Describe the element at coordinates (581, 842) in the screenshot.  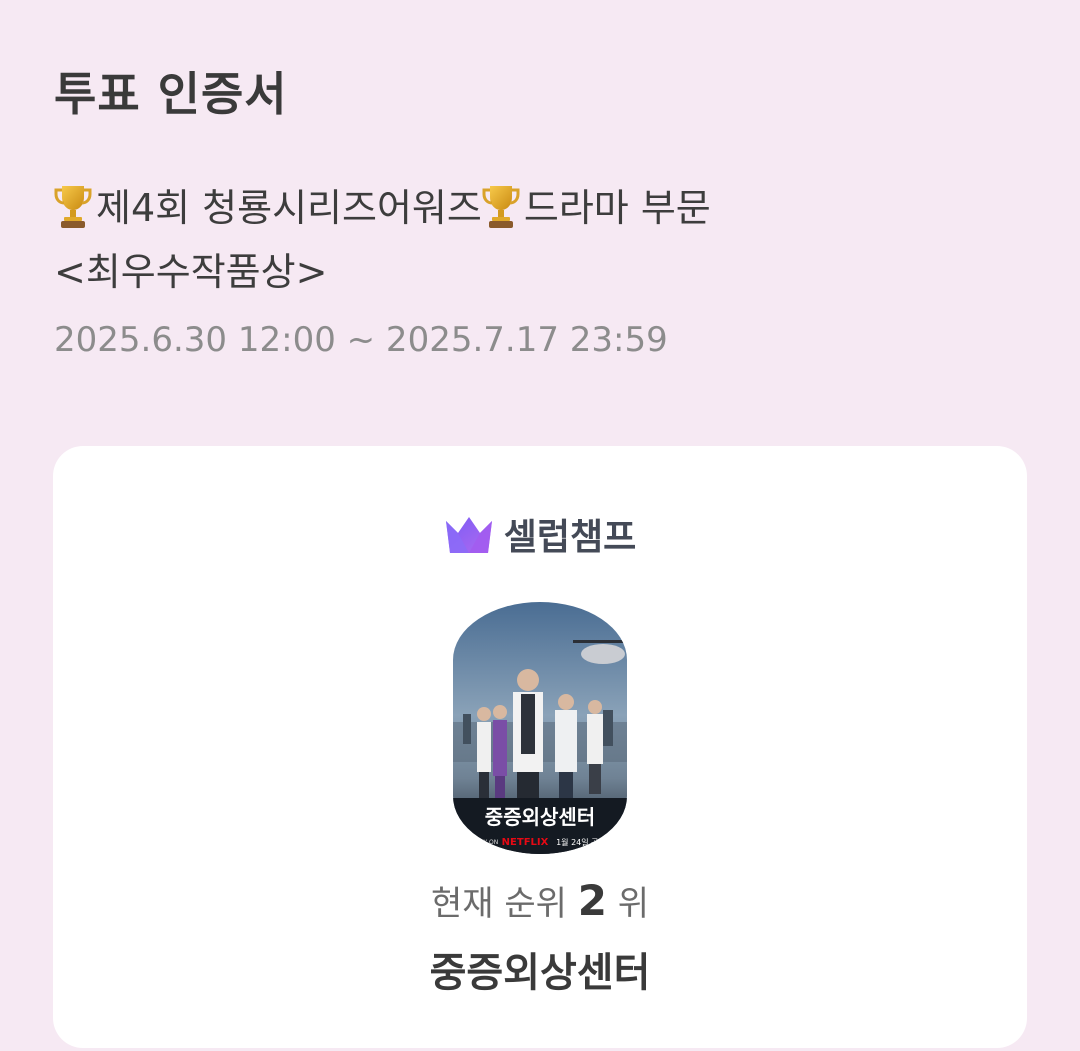
I see `poster-date-text: 1월 24일 공개` at that location.